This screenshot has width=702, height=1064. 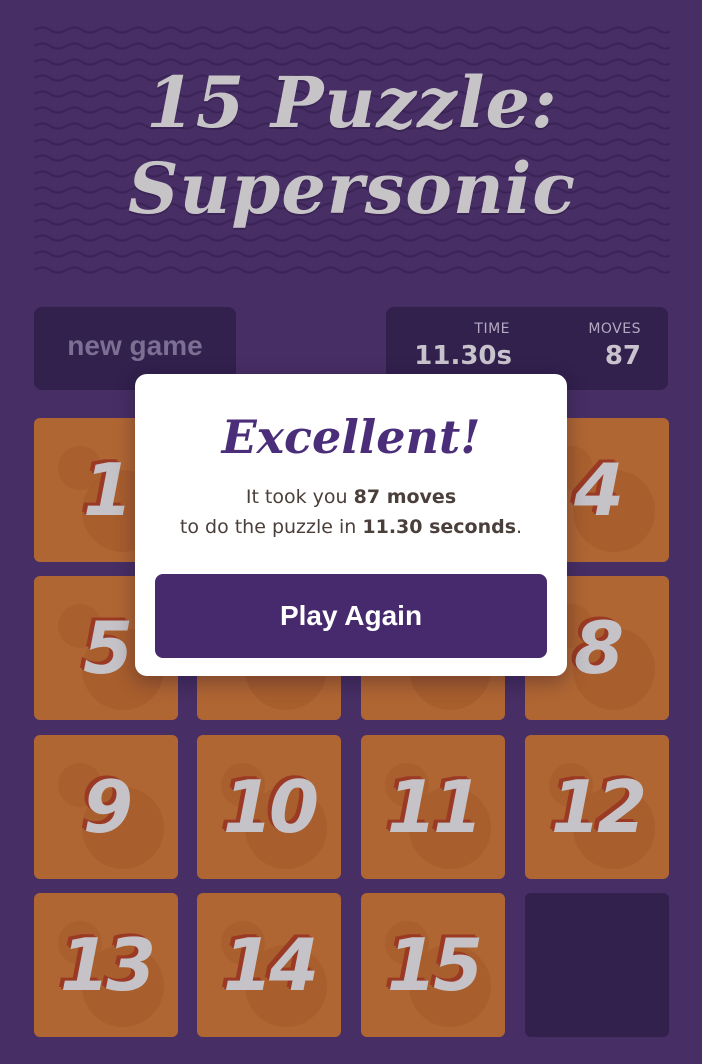 I want to click on tile-14: 14, so click(x=269, y=965).